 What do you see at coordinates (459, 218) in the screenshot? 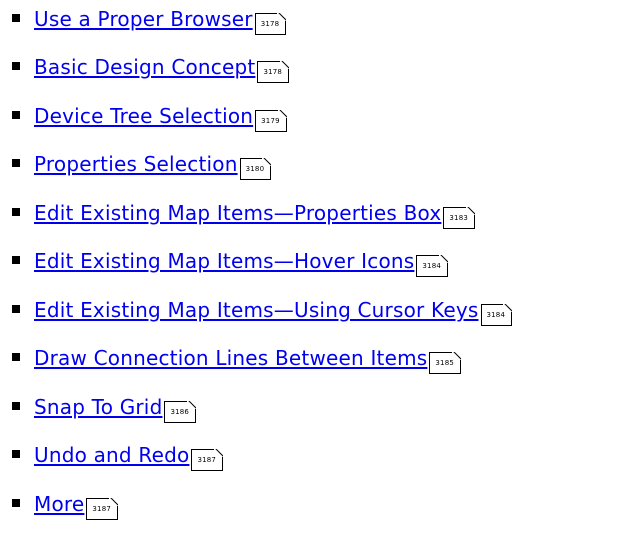
I see `page-reference: 3183` at bounding box center [459, 218].